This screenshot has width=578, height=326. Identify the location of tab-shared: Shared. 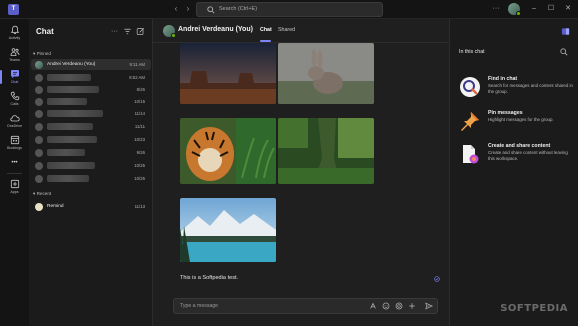
(286, 30).